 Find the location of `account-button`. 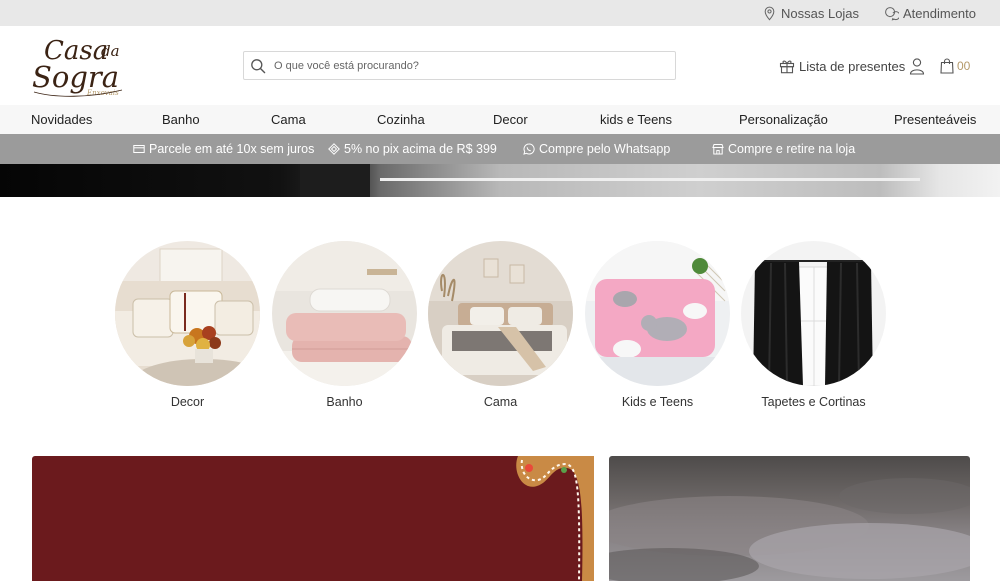

account-button is located at coordinates (917, 66).